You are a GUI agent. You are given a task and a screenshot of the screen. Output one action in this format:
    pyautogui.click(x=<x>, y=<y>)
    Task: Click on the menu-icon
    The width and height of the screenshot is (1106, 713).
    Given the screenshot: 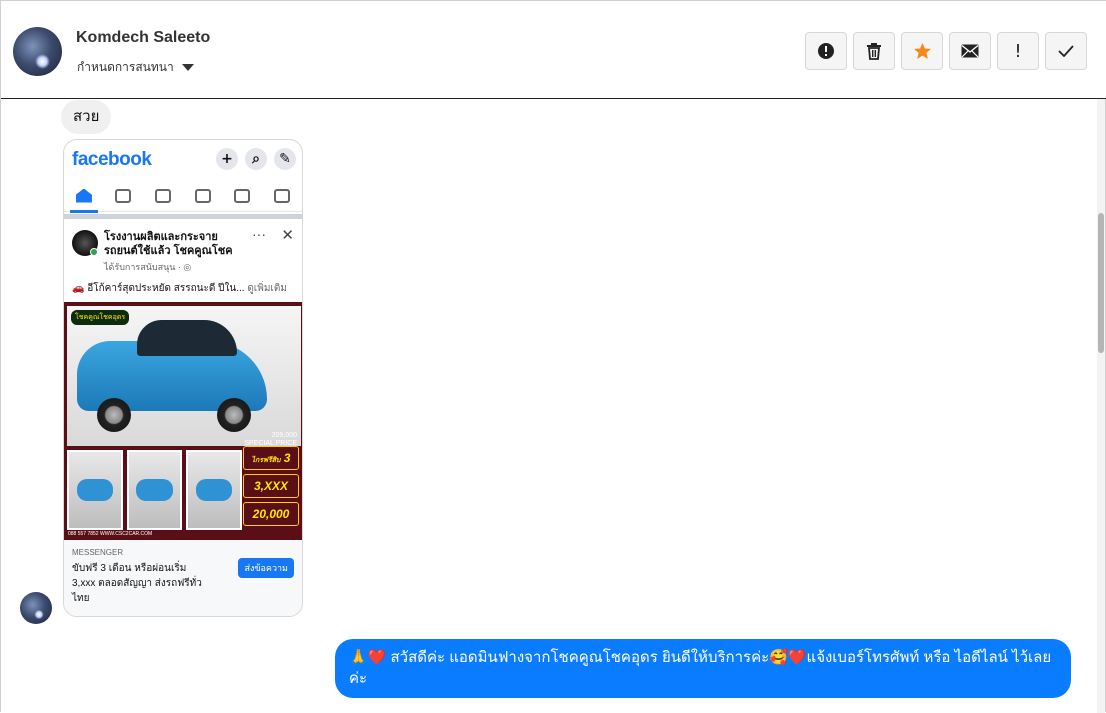 What is the action you would take?
    pyautogui.click(x=282, y=195)
    